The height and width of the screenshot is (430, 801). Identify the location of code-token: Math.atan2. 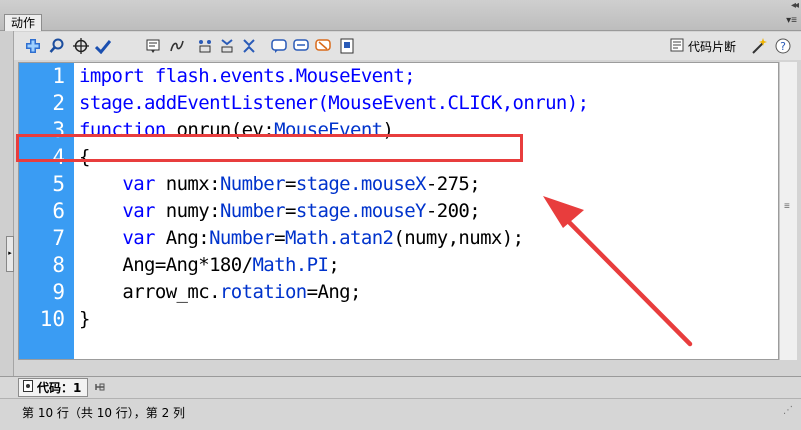
(339, 238).